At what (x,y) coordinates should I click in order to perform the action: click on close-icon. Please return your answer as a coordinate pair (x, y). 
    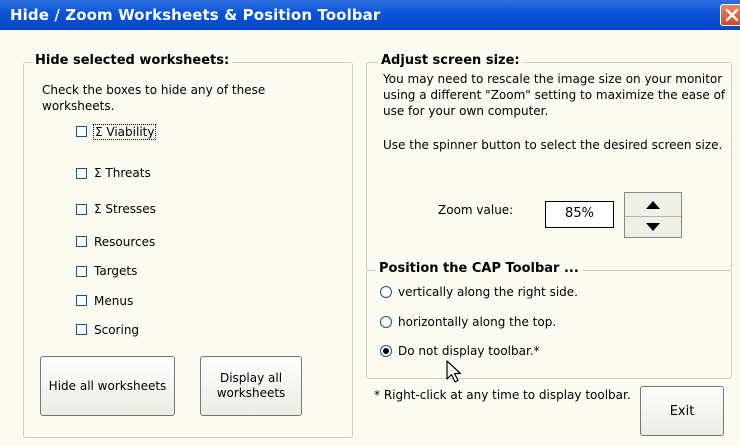
    Looking at the image, I should click on (732, 15).